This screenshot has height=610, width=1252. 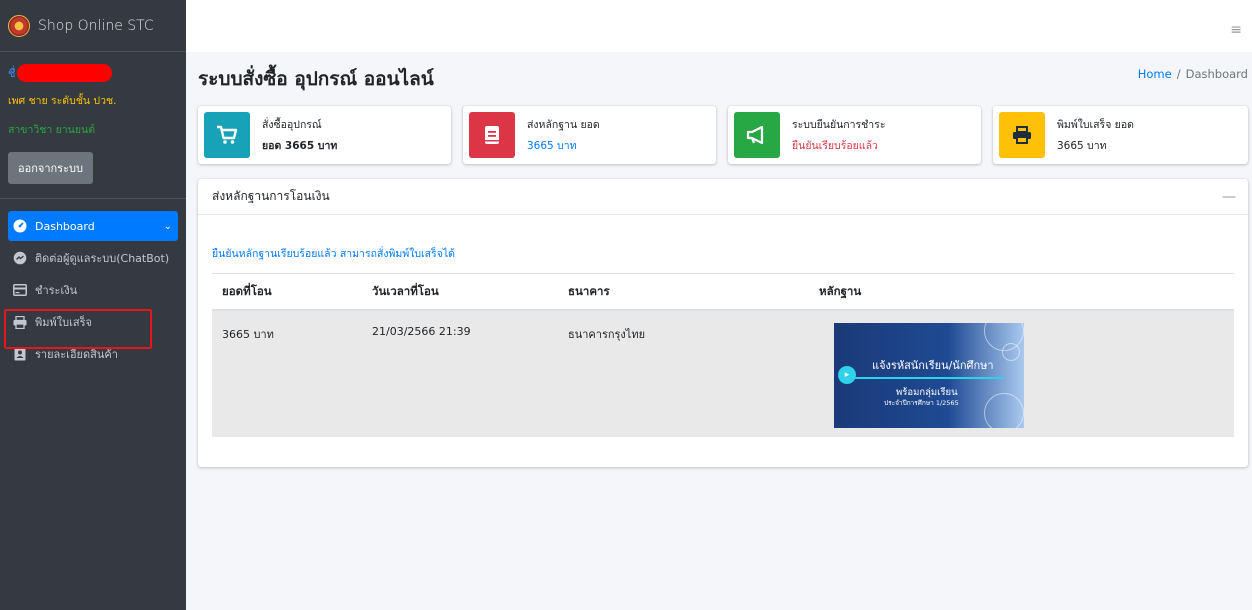 I want to click on megaphone-icon, so click(x=757, y=135).